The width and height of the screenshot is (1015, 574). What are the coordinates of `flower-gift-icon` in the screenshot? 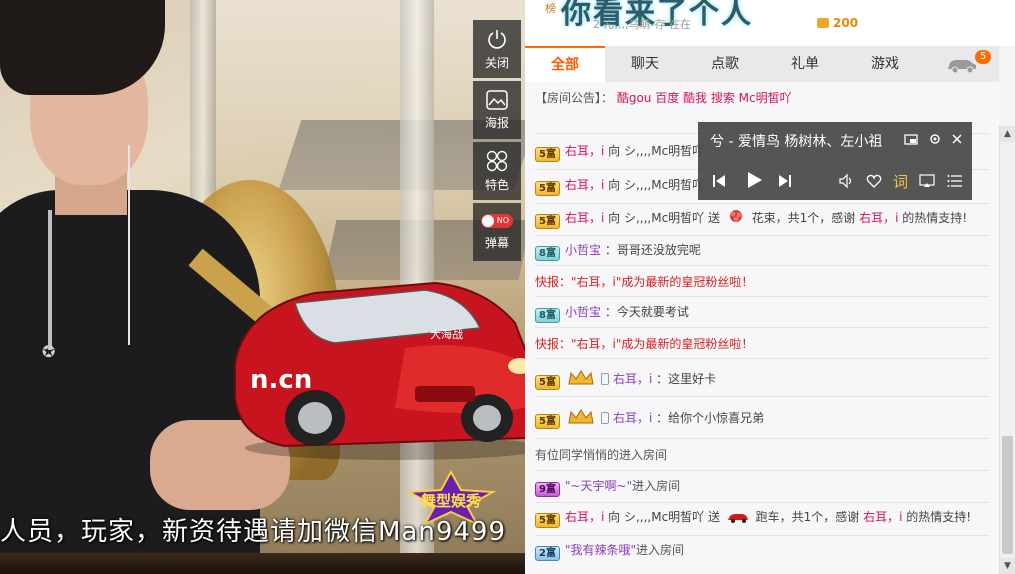 It's located at (735, 216).